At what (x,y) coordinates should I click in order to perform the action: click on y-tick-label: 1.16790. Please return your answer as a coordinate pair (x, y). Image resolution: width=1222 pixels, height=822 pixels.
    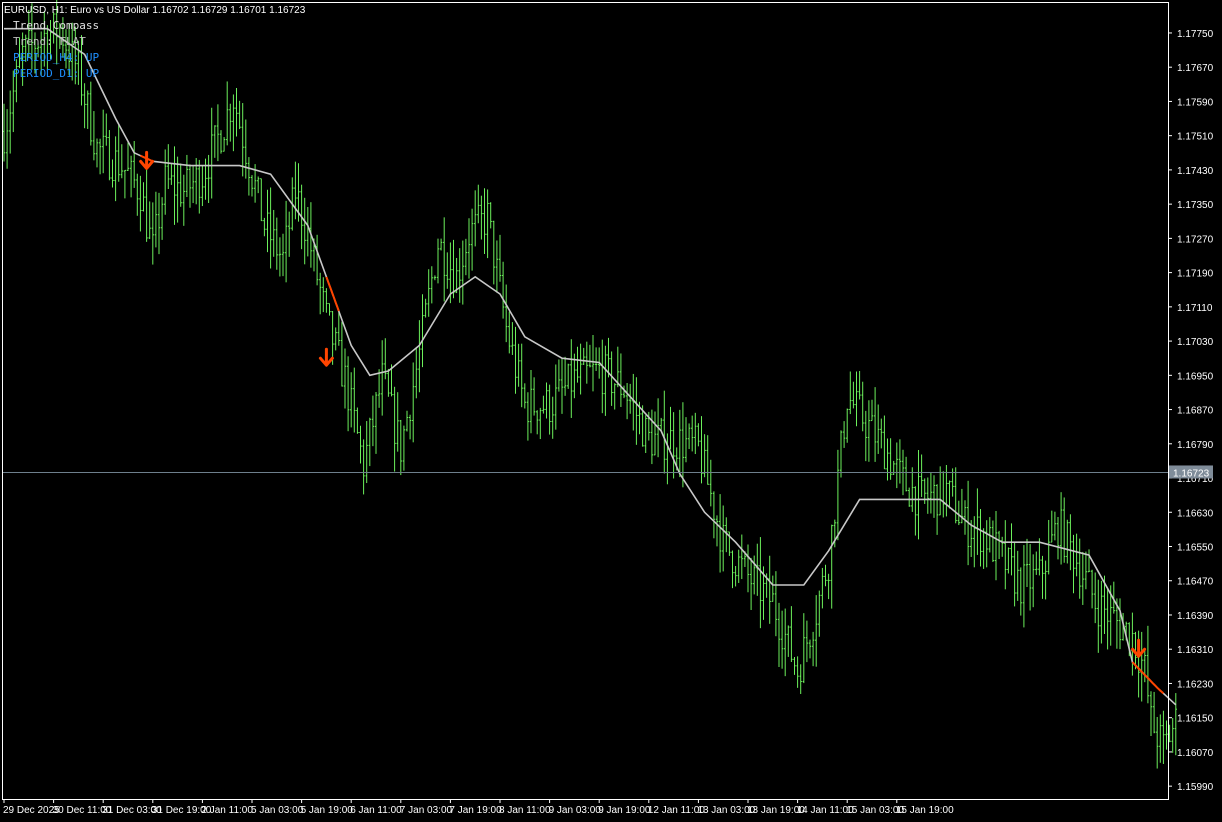
    Looking at the image, I should click on (1195, 445).